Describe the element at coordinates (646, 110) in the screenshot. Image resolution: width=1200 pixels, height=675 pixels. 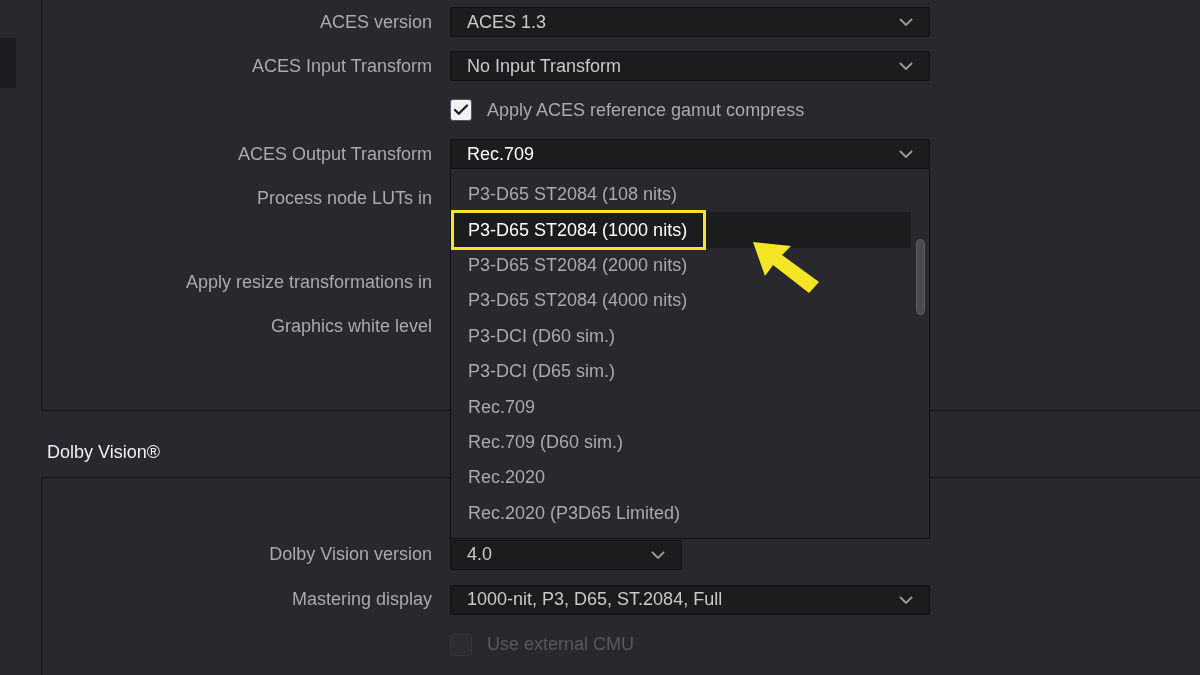
I see `checkbox-label: Apply ACES reference gamut compress` at that location.